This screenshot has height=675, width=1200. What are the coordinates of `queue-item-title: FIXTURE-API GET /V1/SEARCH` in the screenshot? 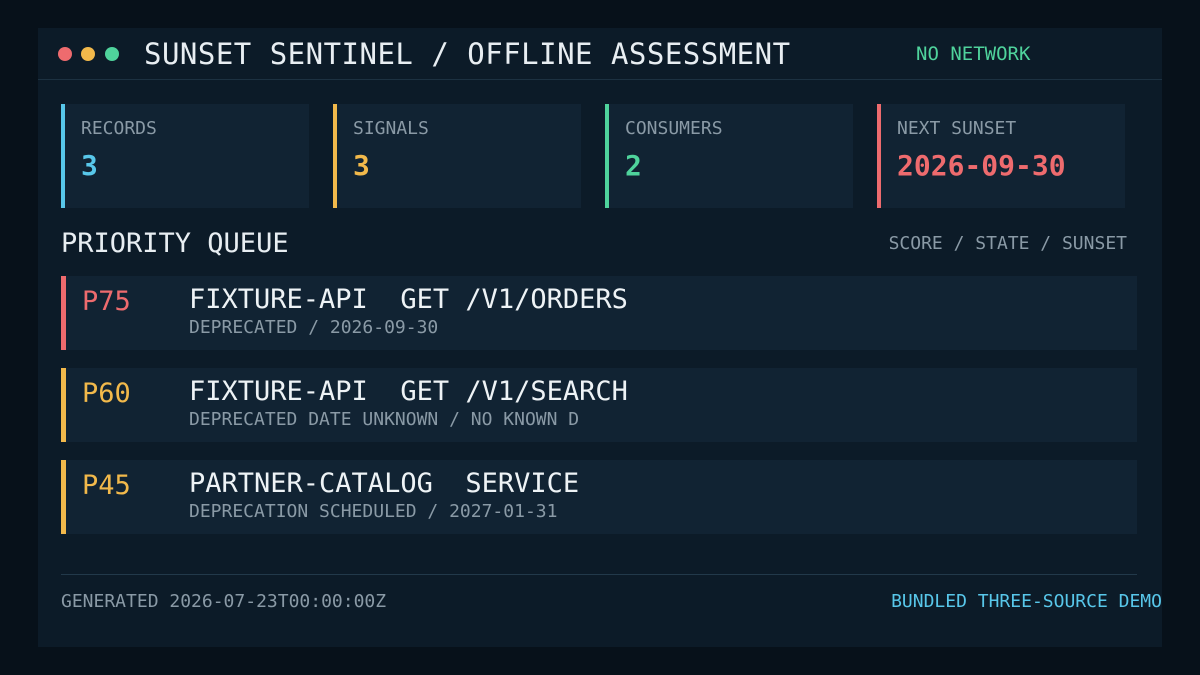 It's located at (408, 391).